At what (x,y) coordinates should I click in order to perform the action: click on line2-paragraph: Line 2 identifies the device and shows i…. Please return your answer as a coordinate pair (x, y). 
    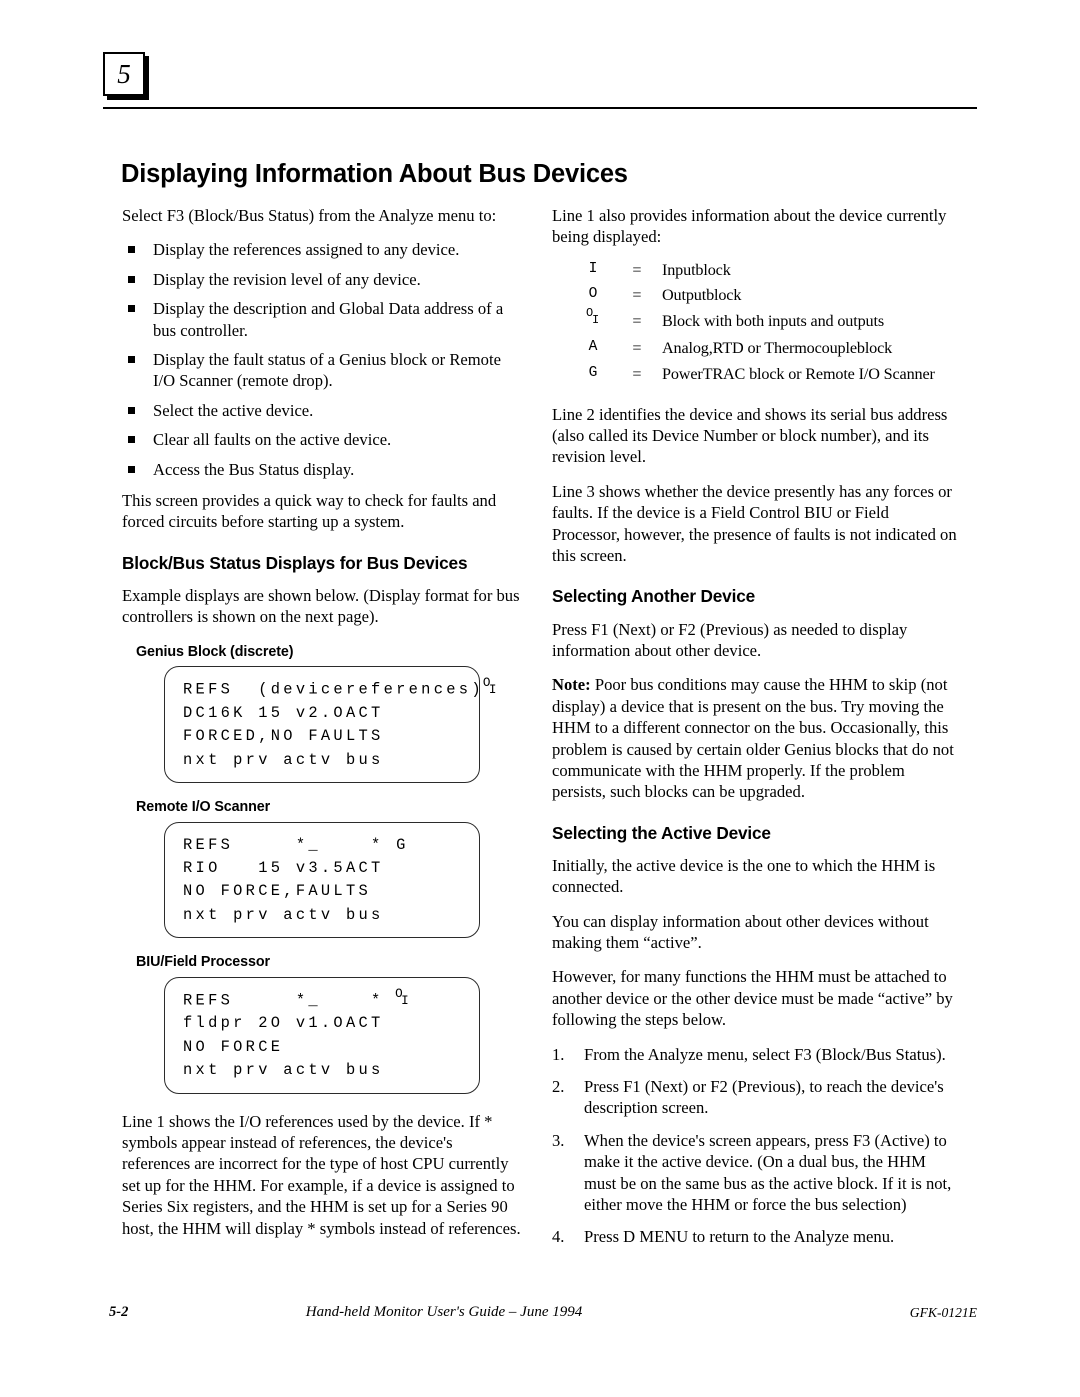
    Looking at the image, I should click on (750, 435).